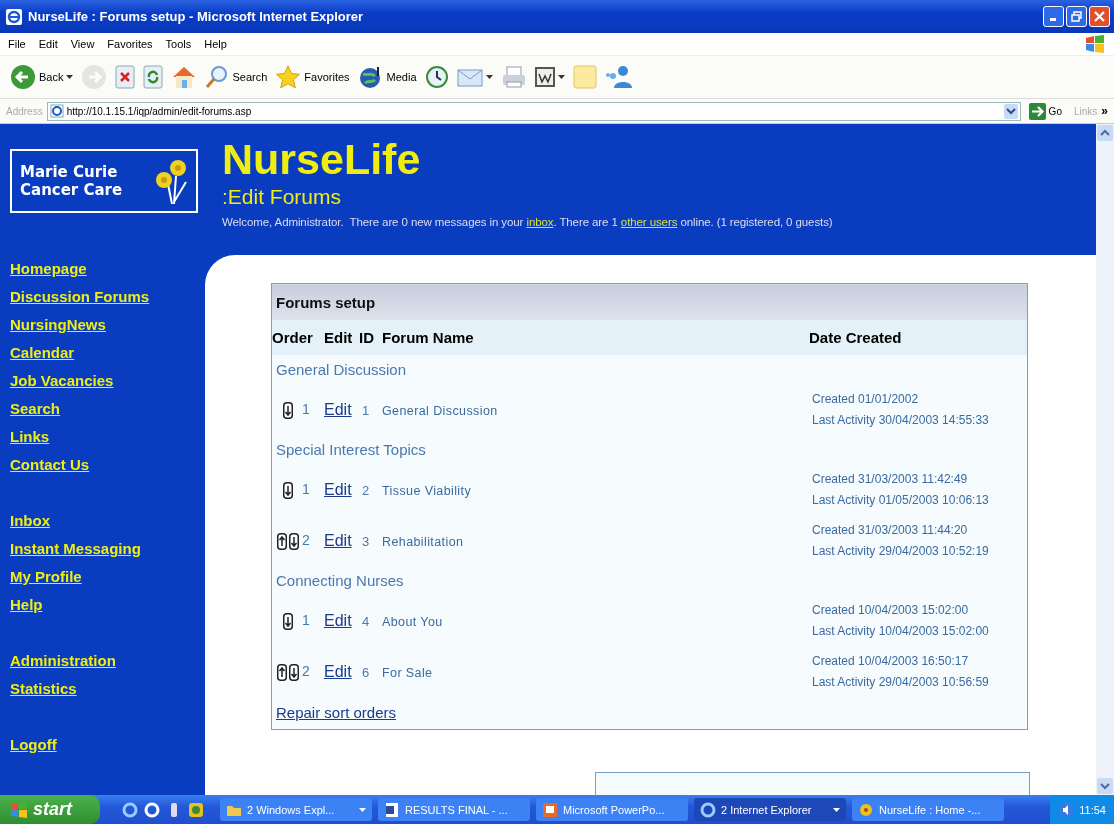 This screenshot has height=824, width=1114. What do you see at coordinates (58, 325) in the screenshot?
I see `nav-link: NursingNews` at bounding box center [58, 325].